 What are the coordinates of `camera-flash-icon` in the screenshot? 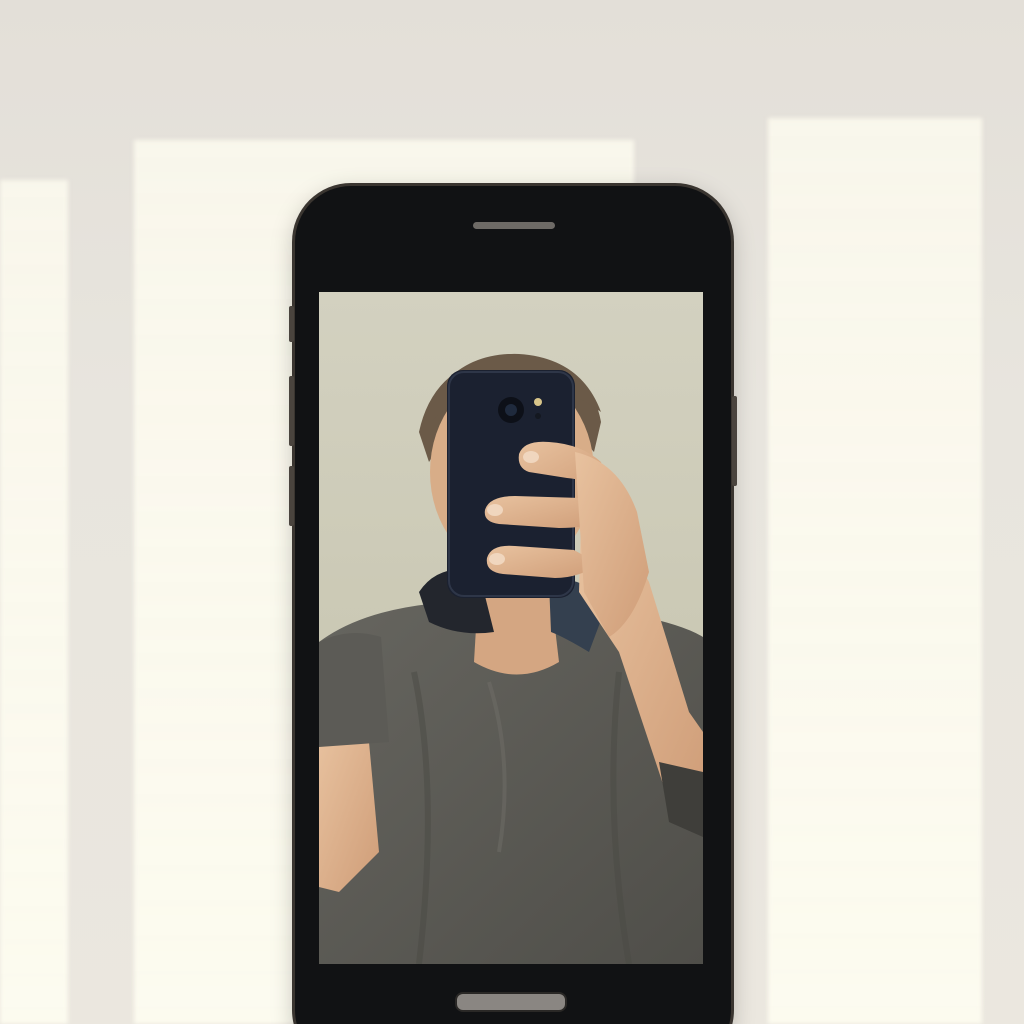 It's located at (538, 402).